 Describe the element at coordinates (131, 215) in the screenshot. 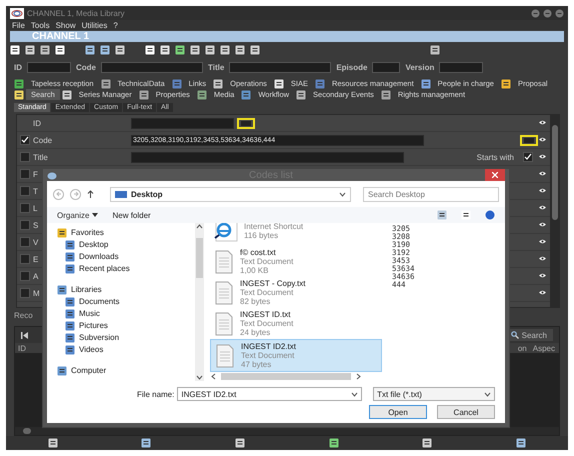

I see `new-folder-button: New folder` at that location.